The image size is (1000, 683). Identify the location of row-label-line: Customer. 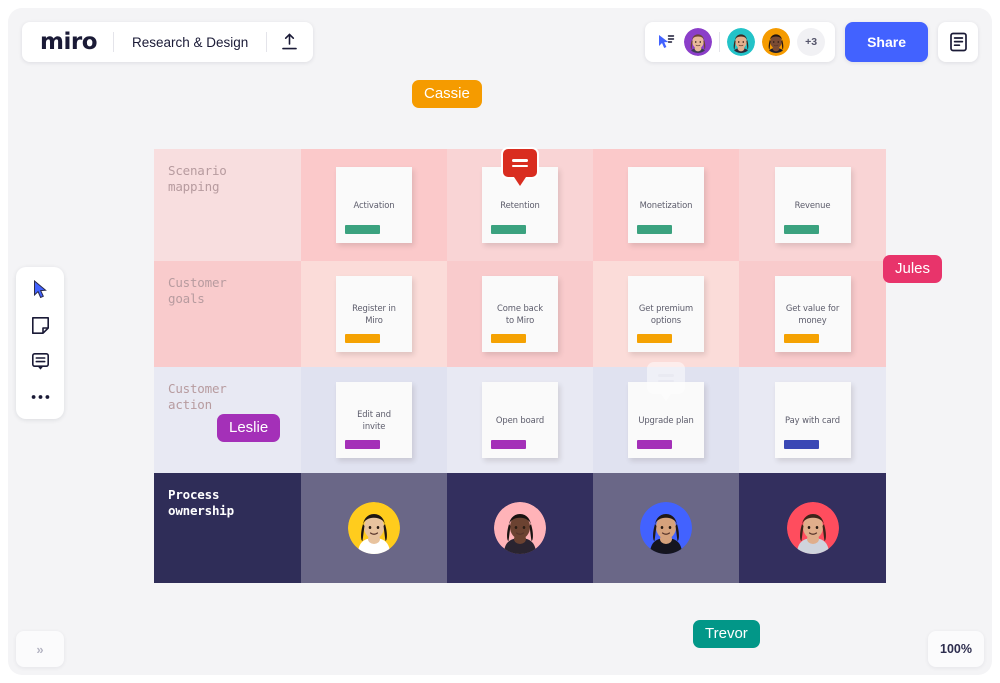
(197, 388).